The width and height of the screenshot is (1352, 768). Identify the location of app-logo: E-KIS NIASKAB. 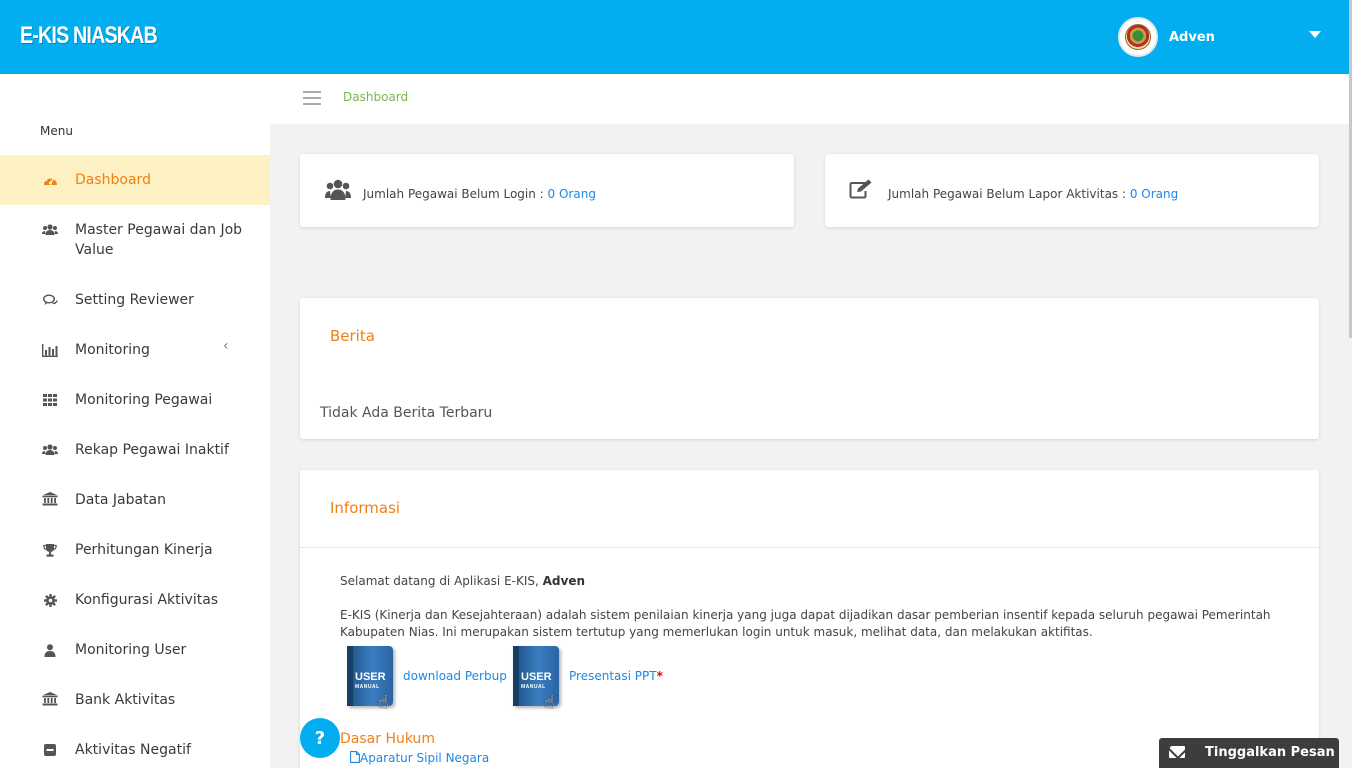
(89, 36).